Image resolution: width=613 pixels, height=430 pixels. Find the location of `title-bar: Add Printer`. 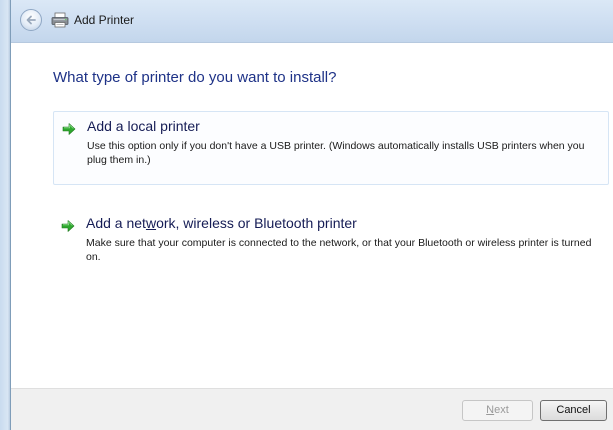

title-bar: Add Printer is located at coordinates (312, 21).